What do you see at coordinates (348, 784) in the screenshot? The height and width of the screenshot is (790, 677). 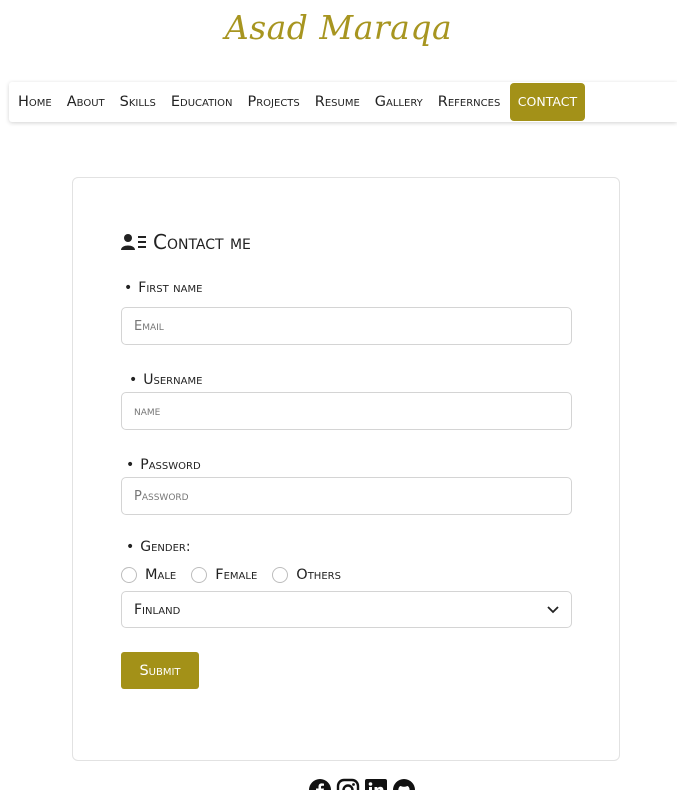 I see `instagram-icon` at bounding box center [348, 784].